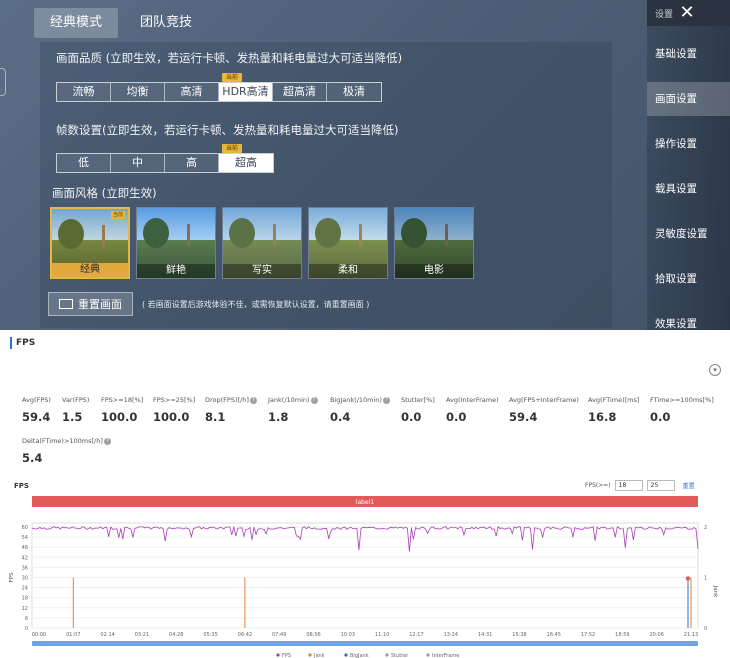  I want to click on style-options: 当前 经典 鲜艳 写实 柔和 电影, so click(265, 243).